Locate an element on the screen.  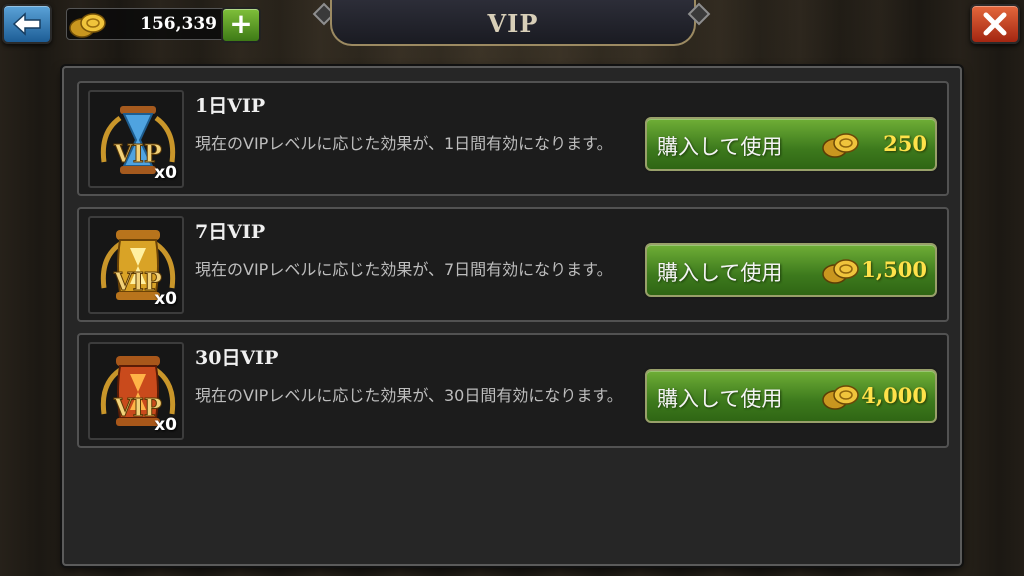
item-description: 現在のVIPレベルに応じた効果が、1日間有効になります。 is located at coordinates (404, 143).